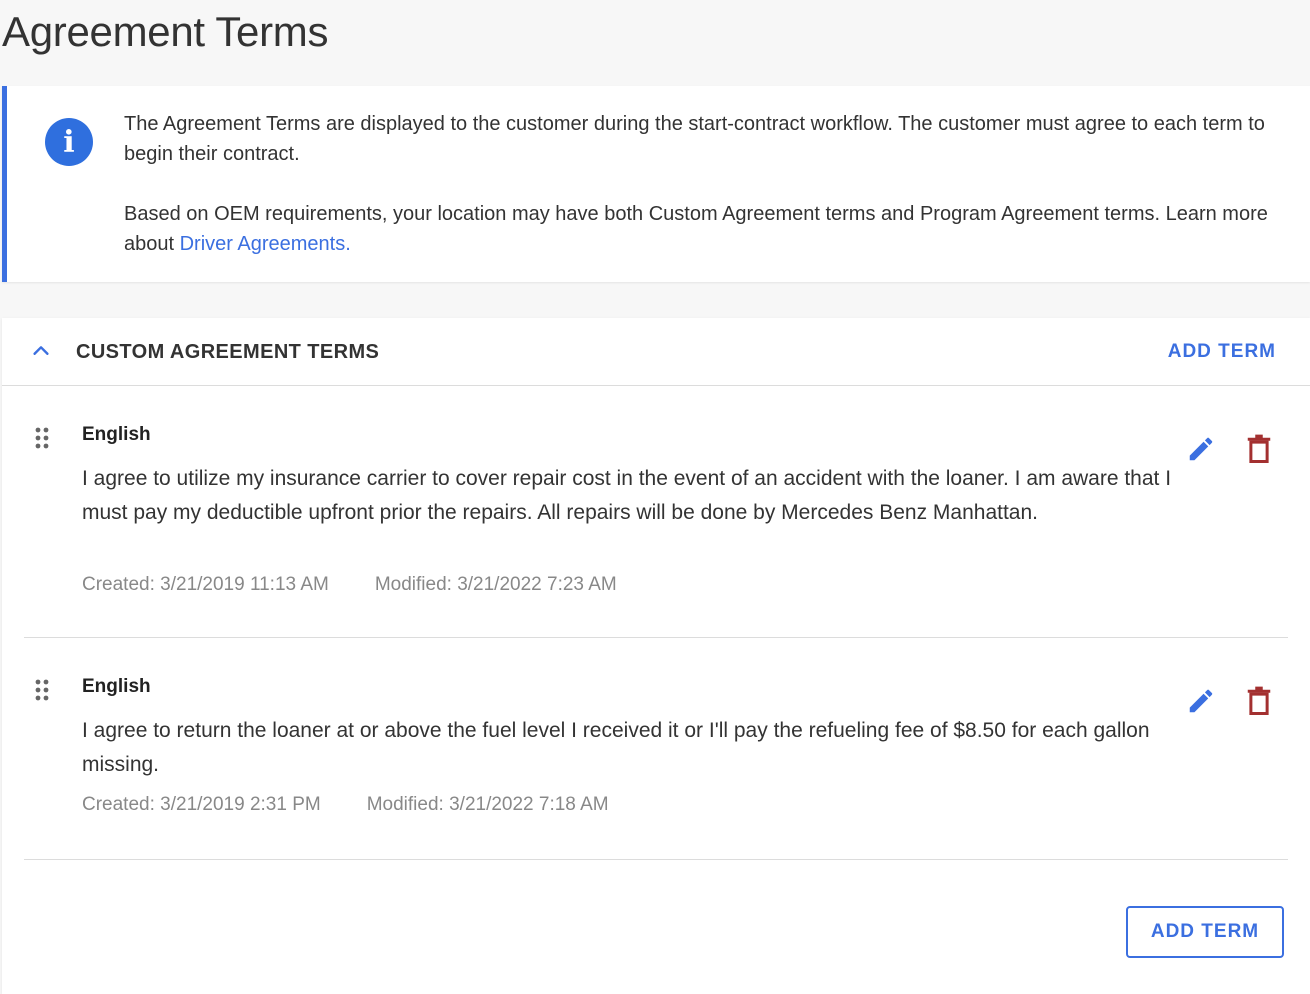  I want to click on term-created: Created: 3/21/2019 2:31 PM, so click(201, 804).